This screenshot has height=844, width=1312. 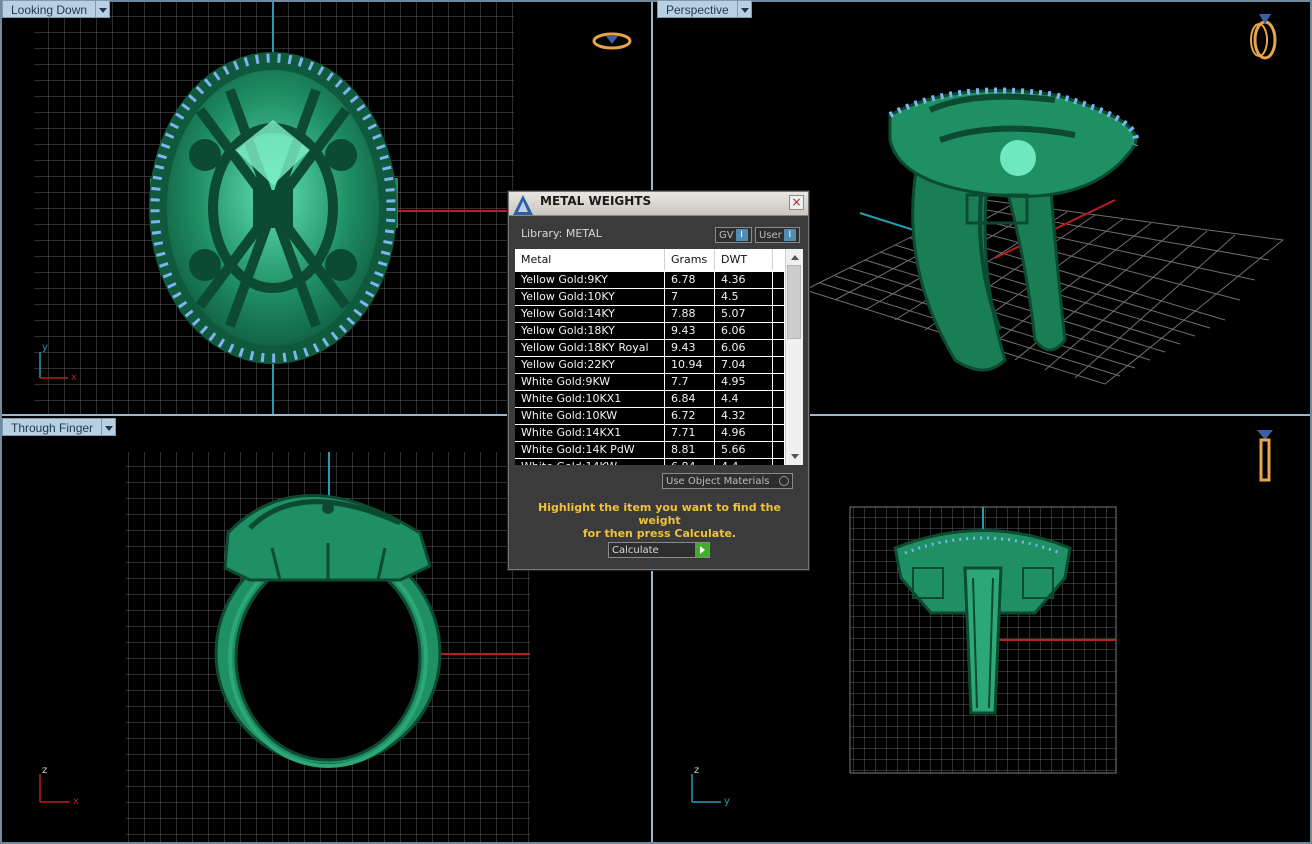 I want to click on cell-grams: 7.7, so click(x=690, y=382).